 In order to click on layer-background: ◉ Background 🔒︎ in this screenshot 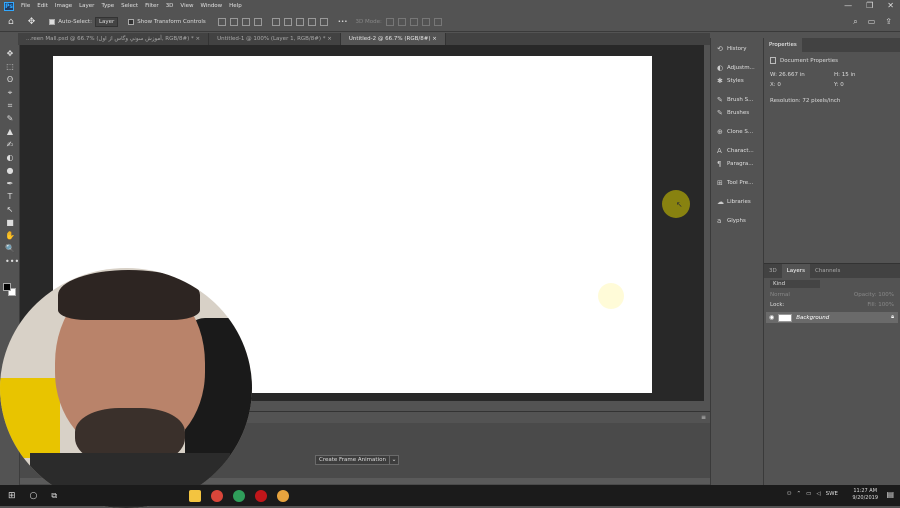, I will do `click(832, 317)`.